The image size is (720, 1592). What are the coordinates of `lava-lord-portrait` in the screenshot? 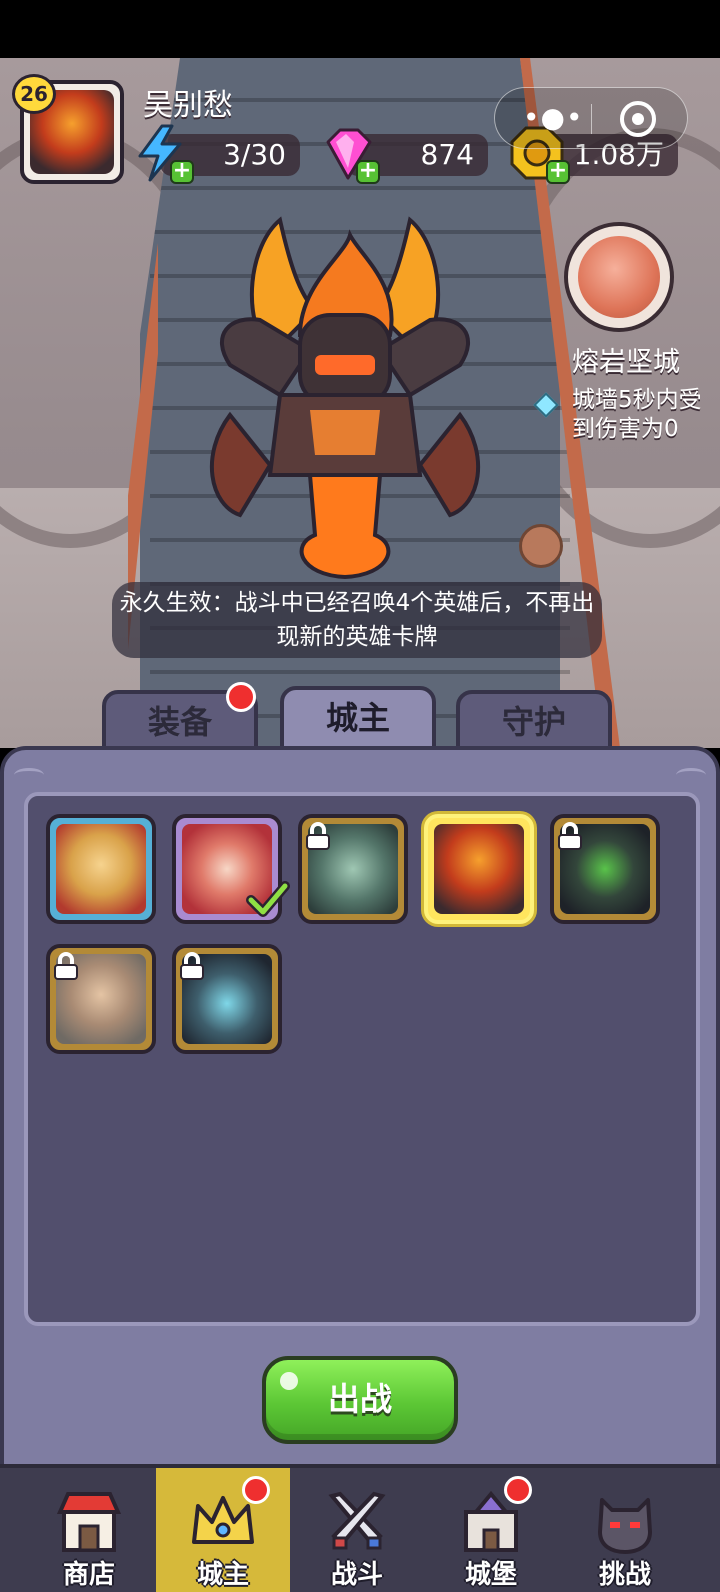 It's located at (479, 869).